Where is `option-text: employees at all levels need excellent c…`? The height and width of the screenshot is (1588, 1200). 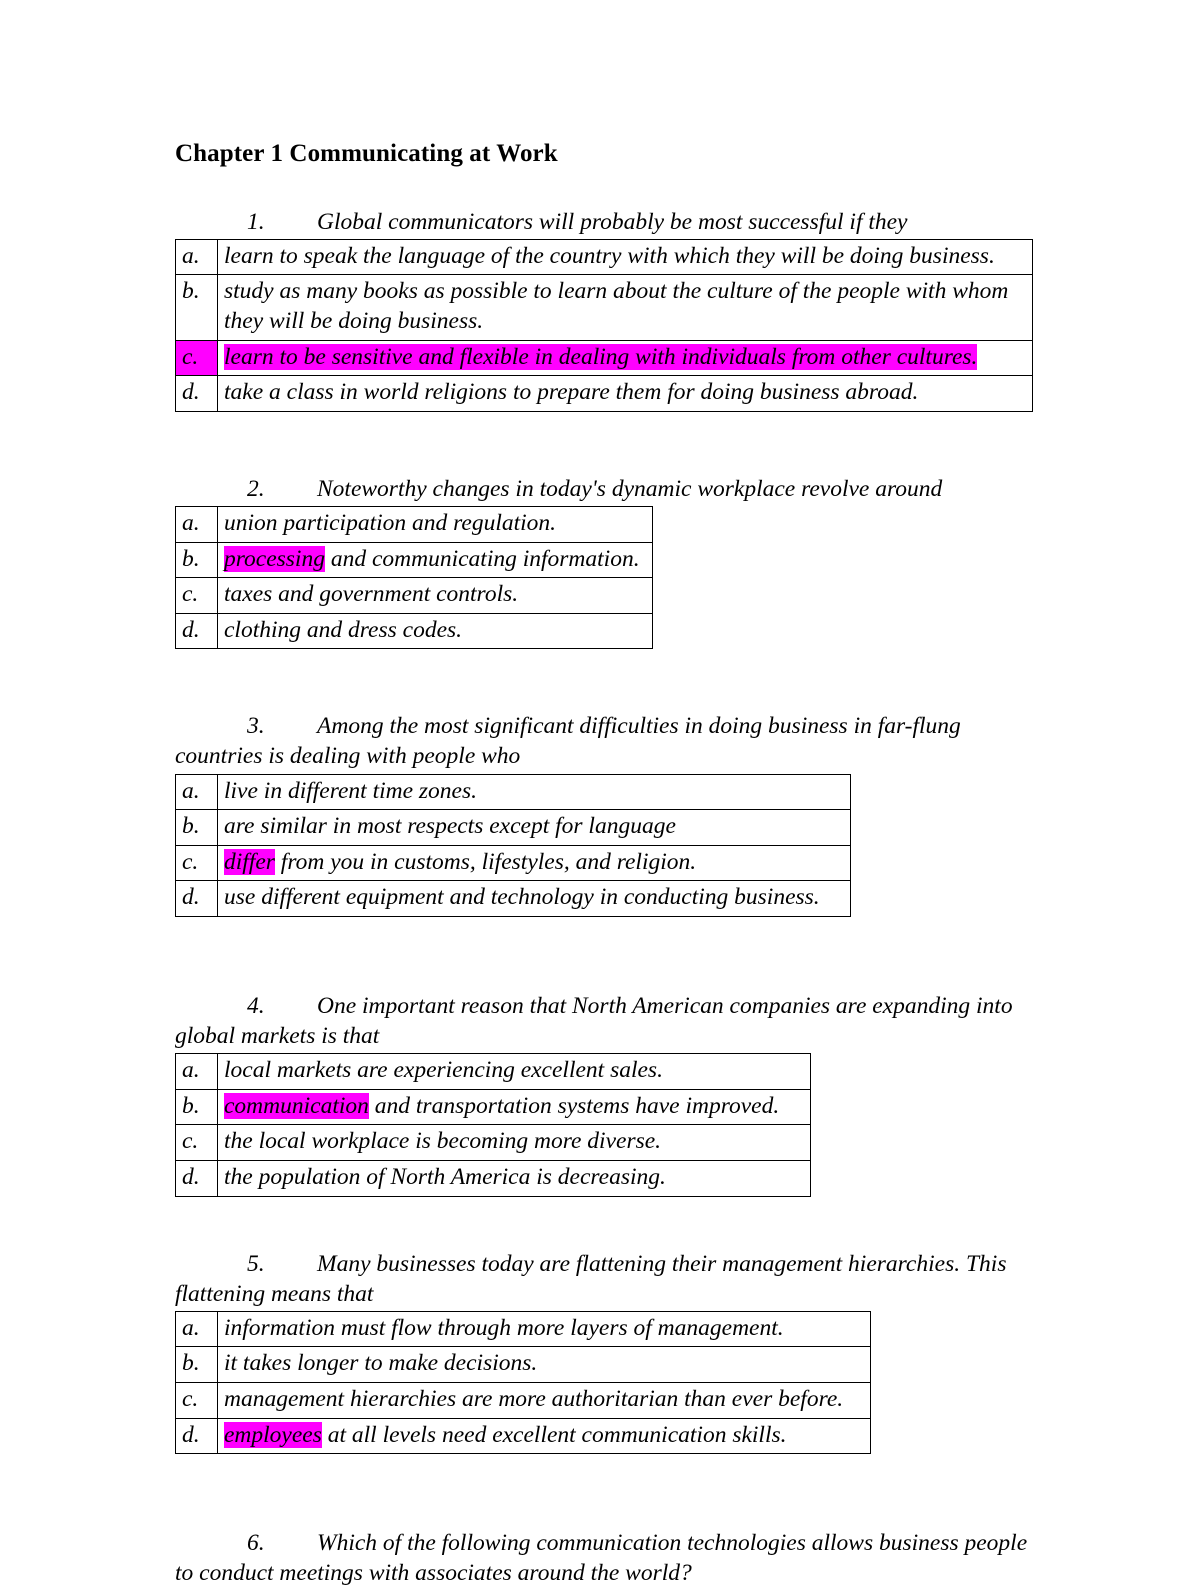
option-text: employees at all levels need excellent c… is located at coordinates (544, 1436).